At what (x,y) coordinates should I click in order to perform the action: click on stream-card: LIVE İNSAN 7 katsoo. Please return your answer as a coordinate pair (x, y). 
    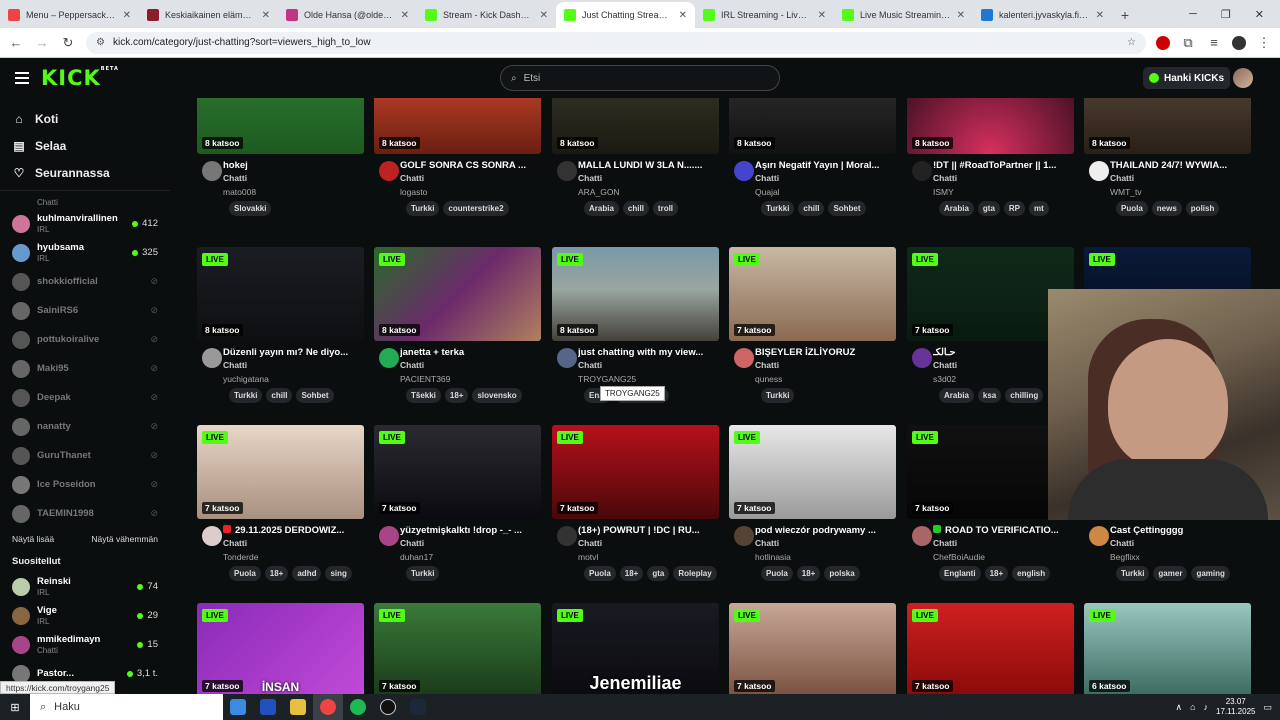
    Looking at the image, I should click on (280, 650).